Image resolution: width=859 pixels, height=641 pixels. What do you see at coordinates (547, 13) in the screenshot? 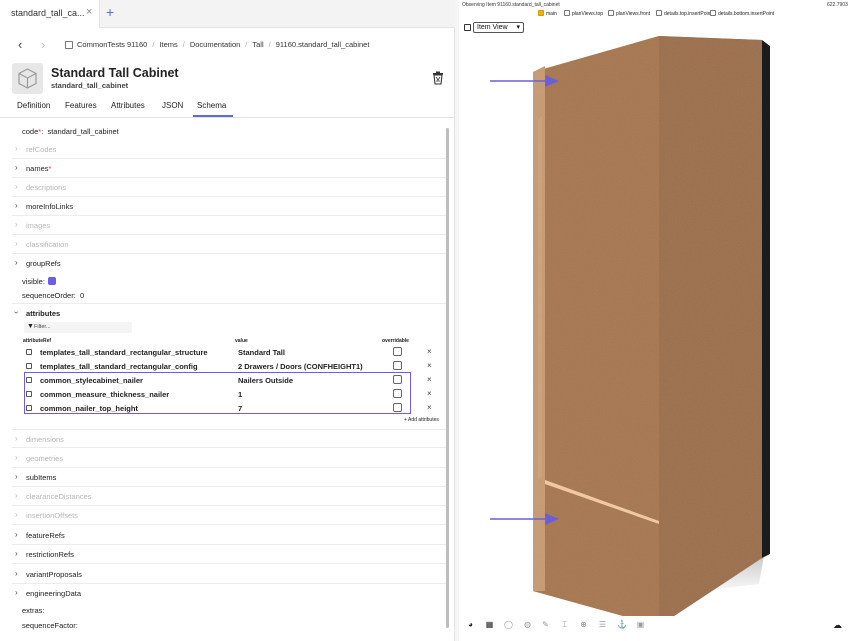
I see `layer-toggle-main: main` at bounding box center [547, 13].